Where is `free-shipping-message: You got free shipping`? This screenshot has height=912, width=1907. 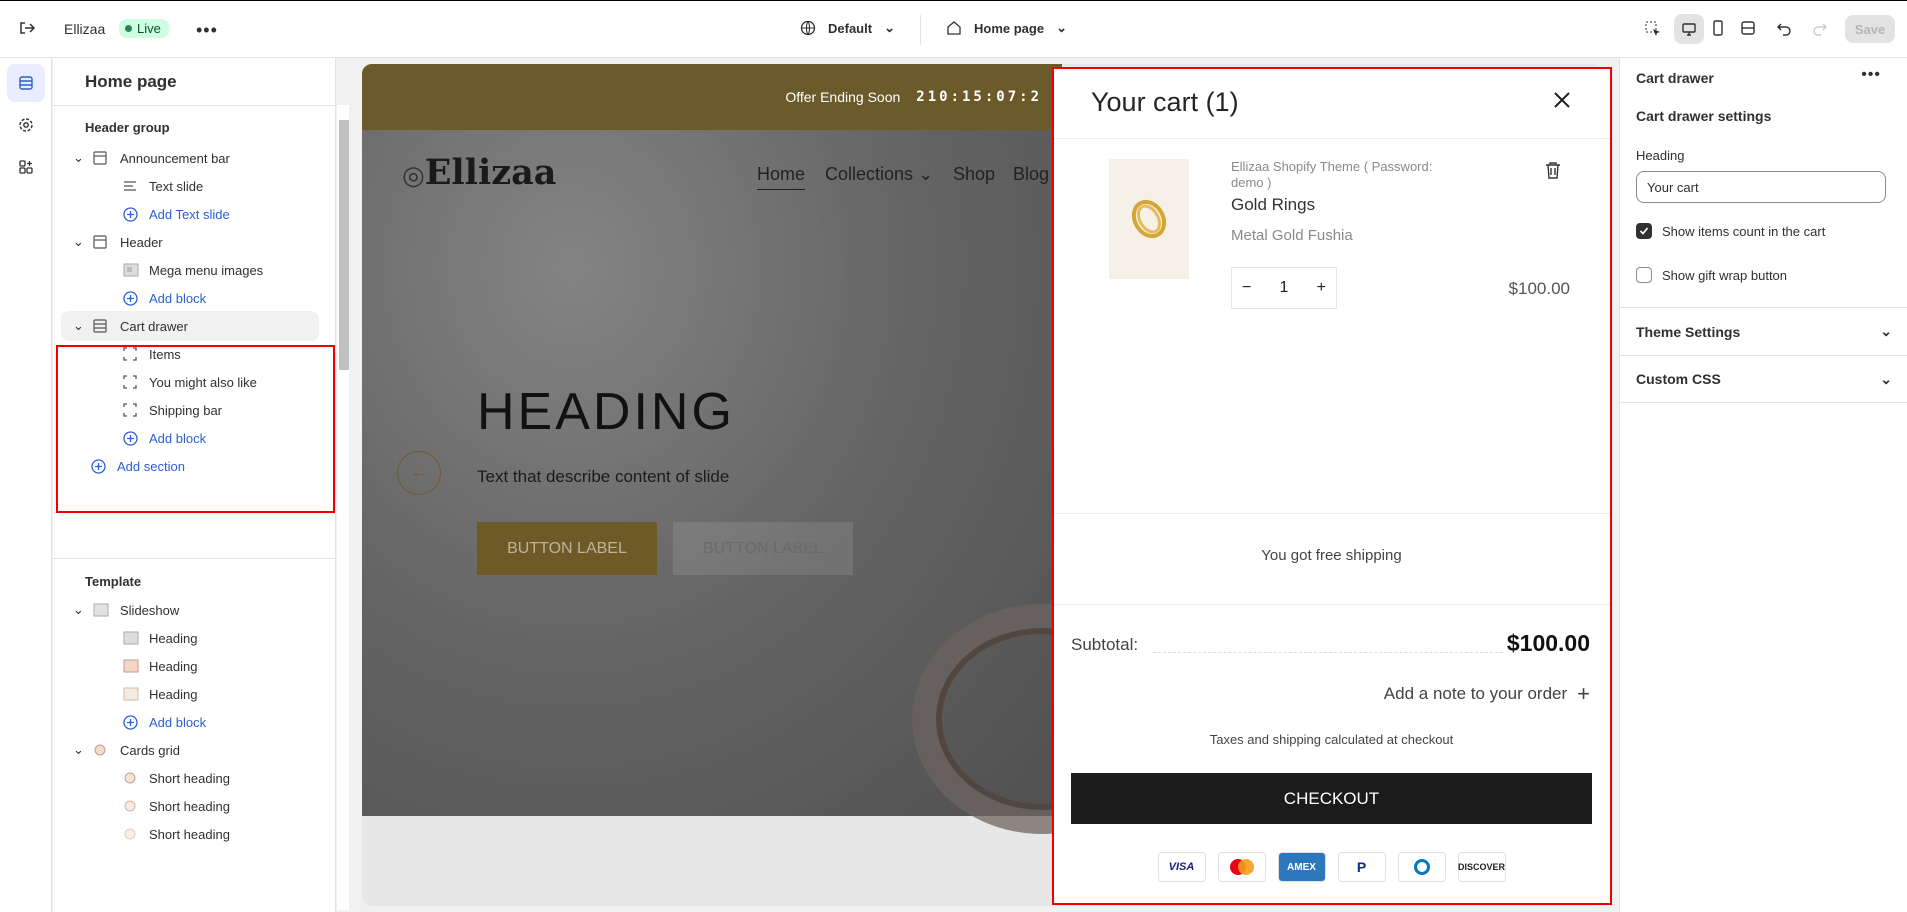 free-shipping-message: You got free shipping is located at coordinates (1331, 555).